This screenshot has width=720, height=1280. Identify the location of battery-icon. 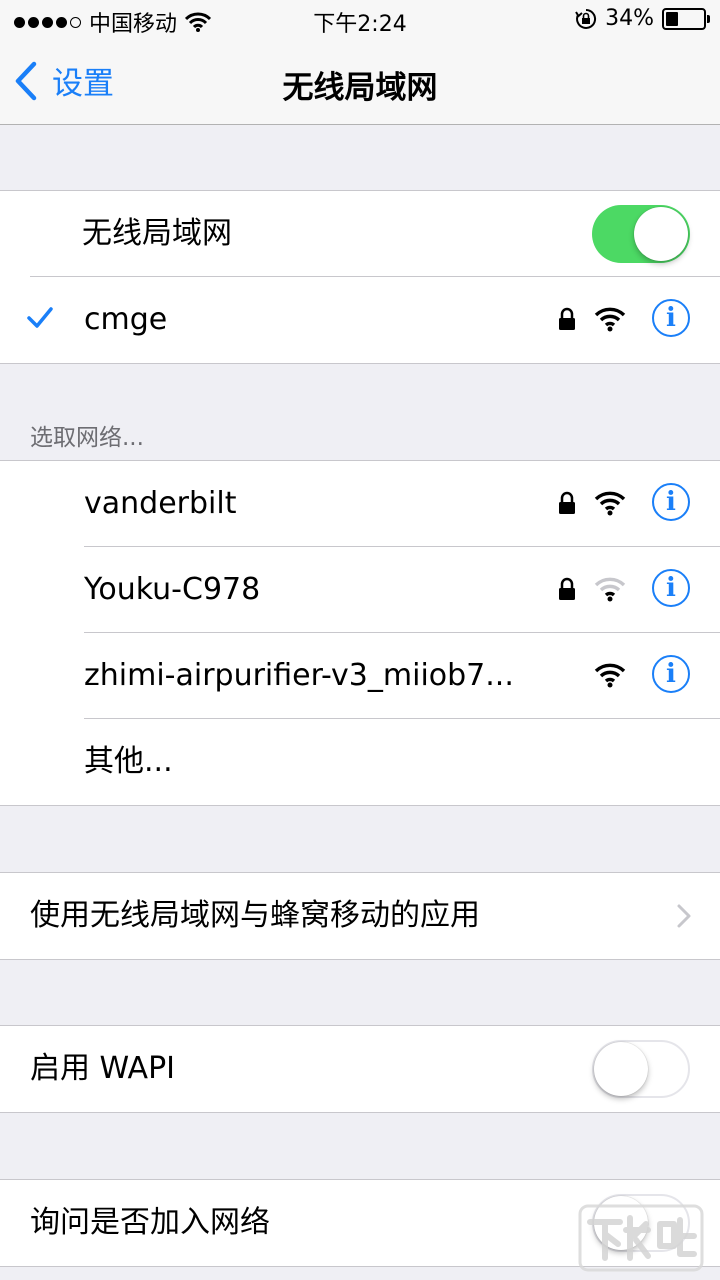
(686, 18).